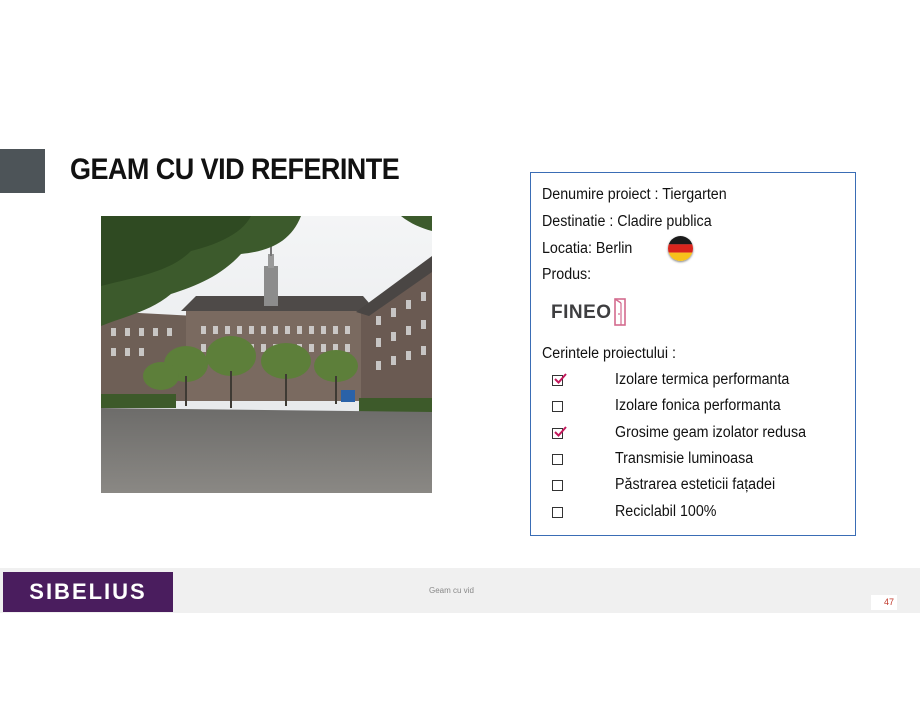  What do you see at coordinates (702, 379) in the screenshot?
I see `requirement-label: Izolare termica performanta` at bounding box center [702, 379].